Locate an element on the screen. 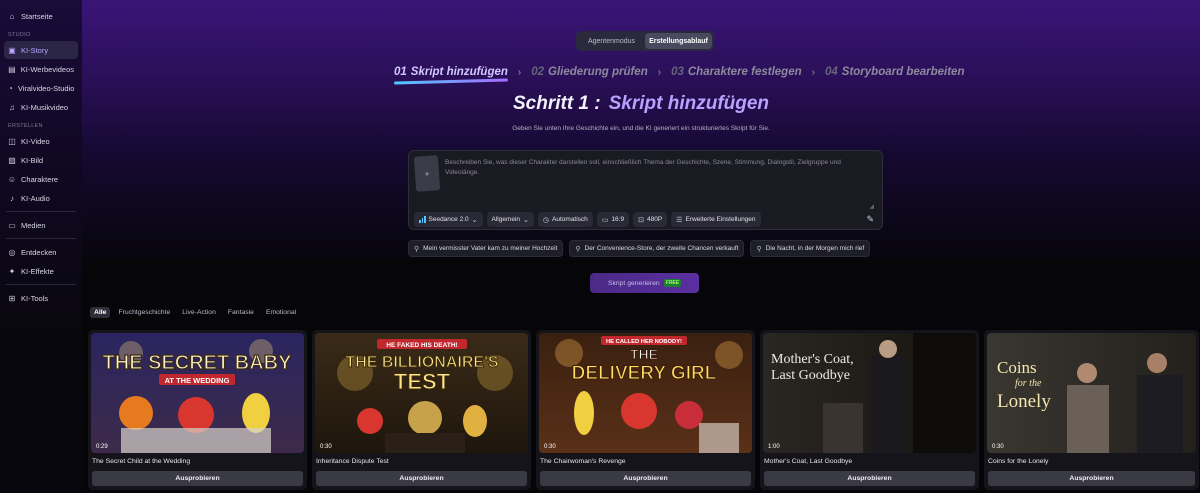  sidebar-item-ki-musikvideo: ♫ KI-Musikvideo is located at coordinates (41, 107).